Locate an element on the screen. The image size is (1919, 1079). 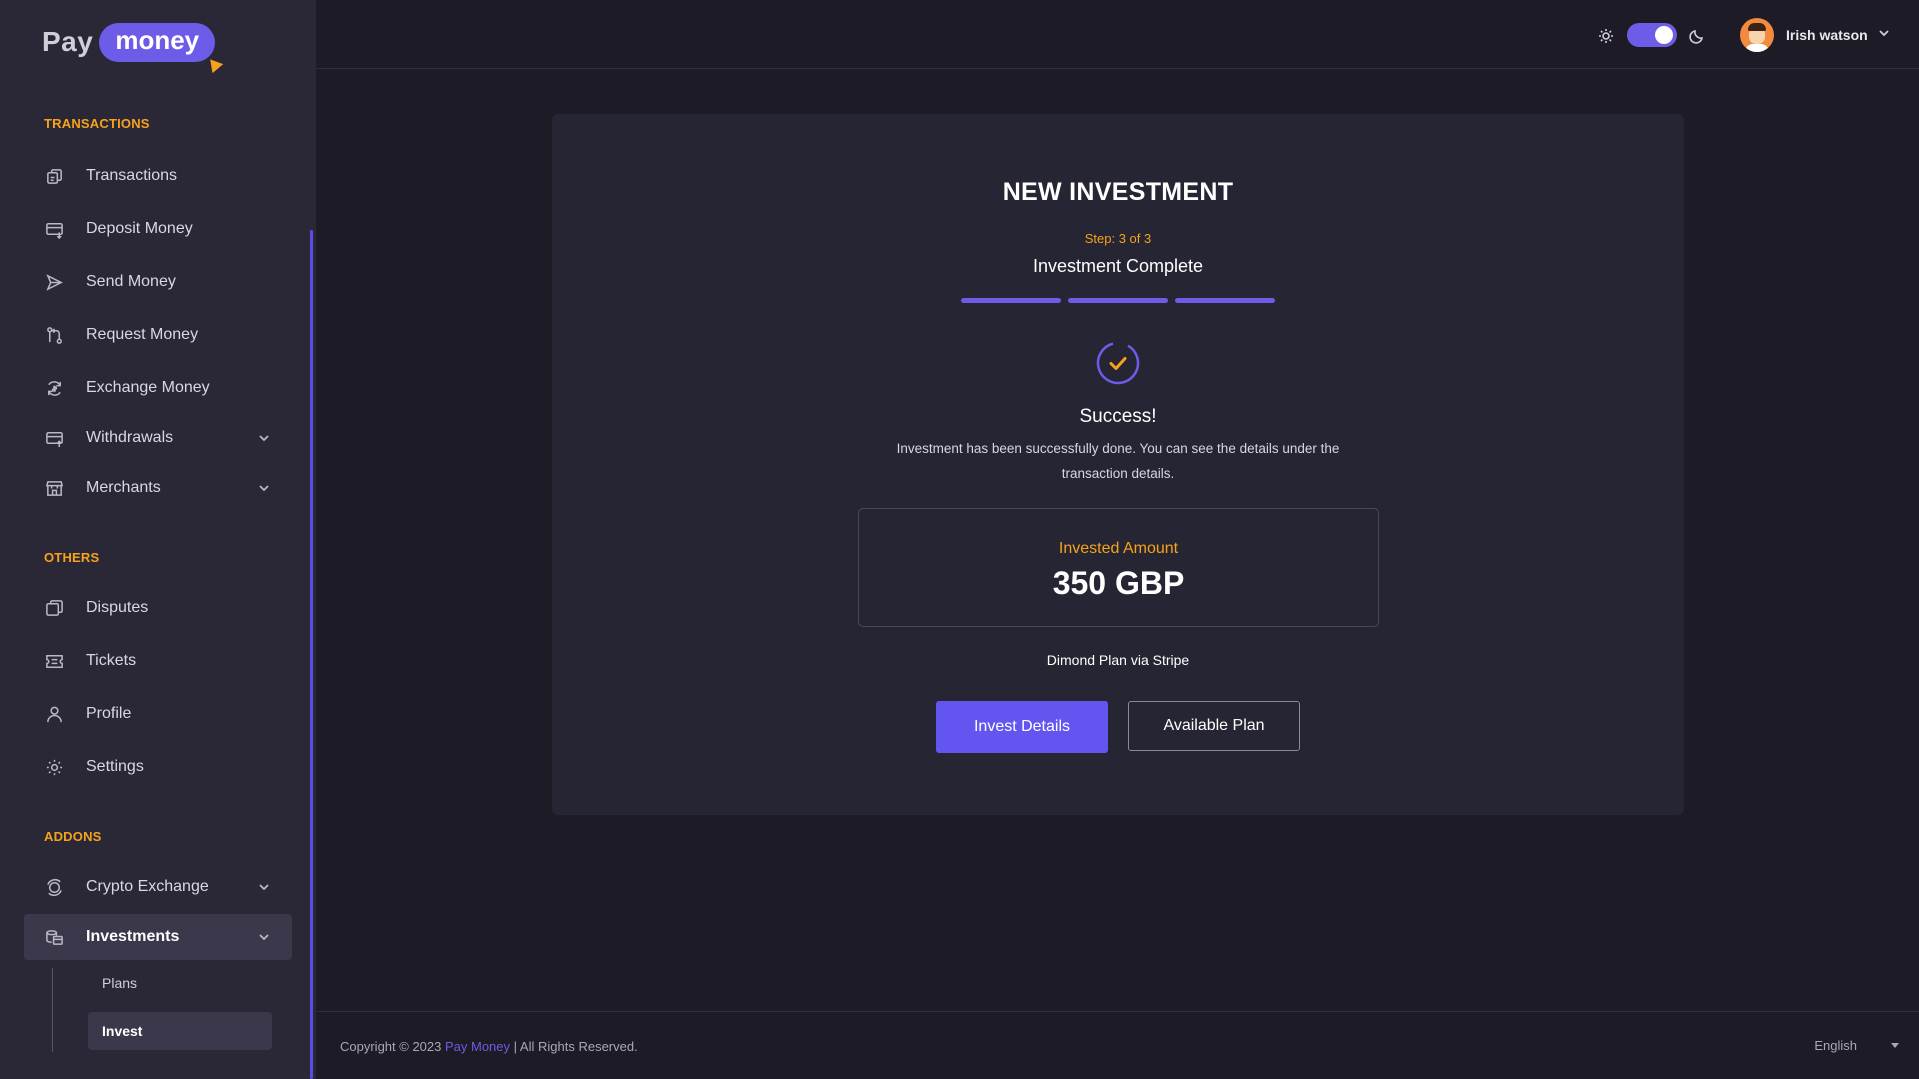
sidebar-item-merchants: Merchants is located at coordinates (158, 488).